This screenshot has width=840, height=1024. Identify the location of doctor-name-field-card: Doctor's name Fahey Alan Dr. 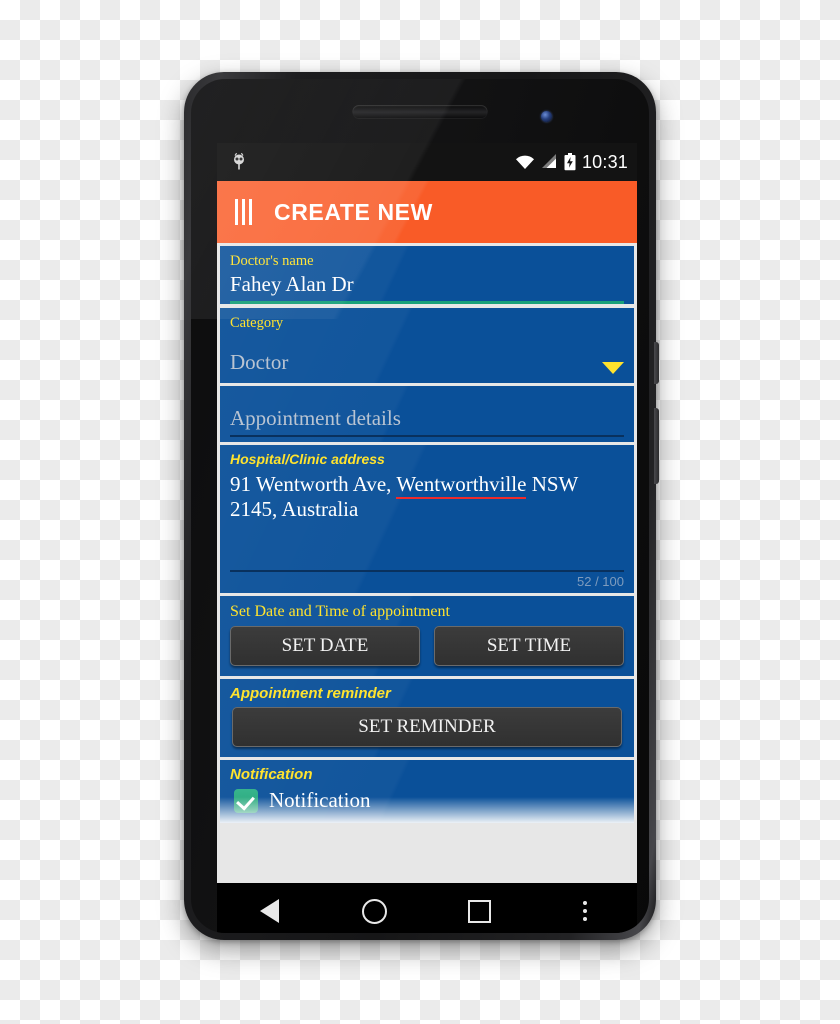
(427, 275).